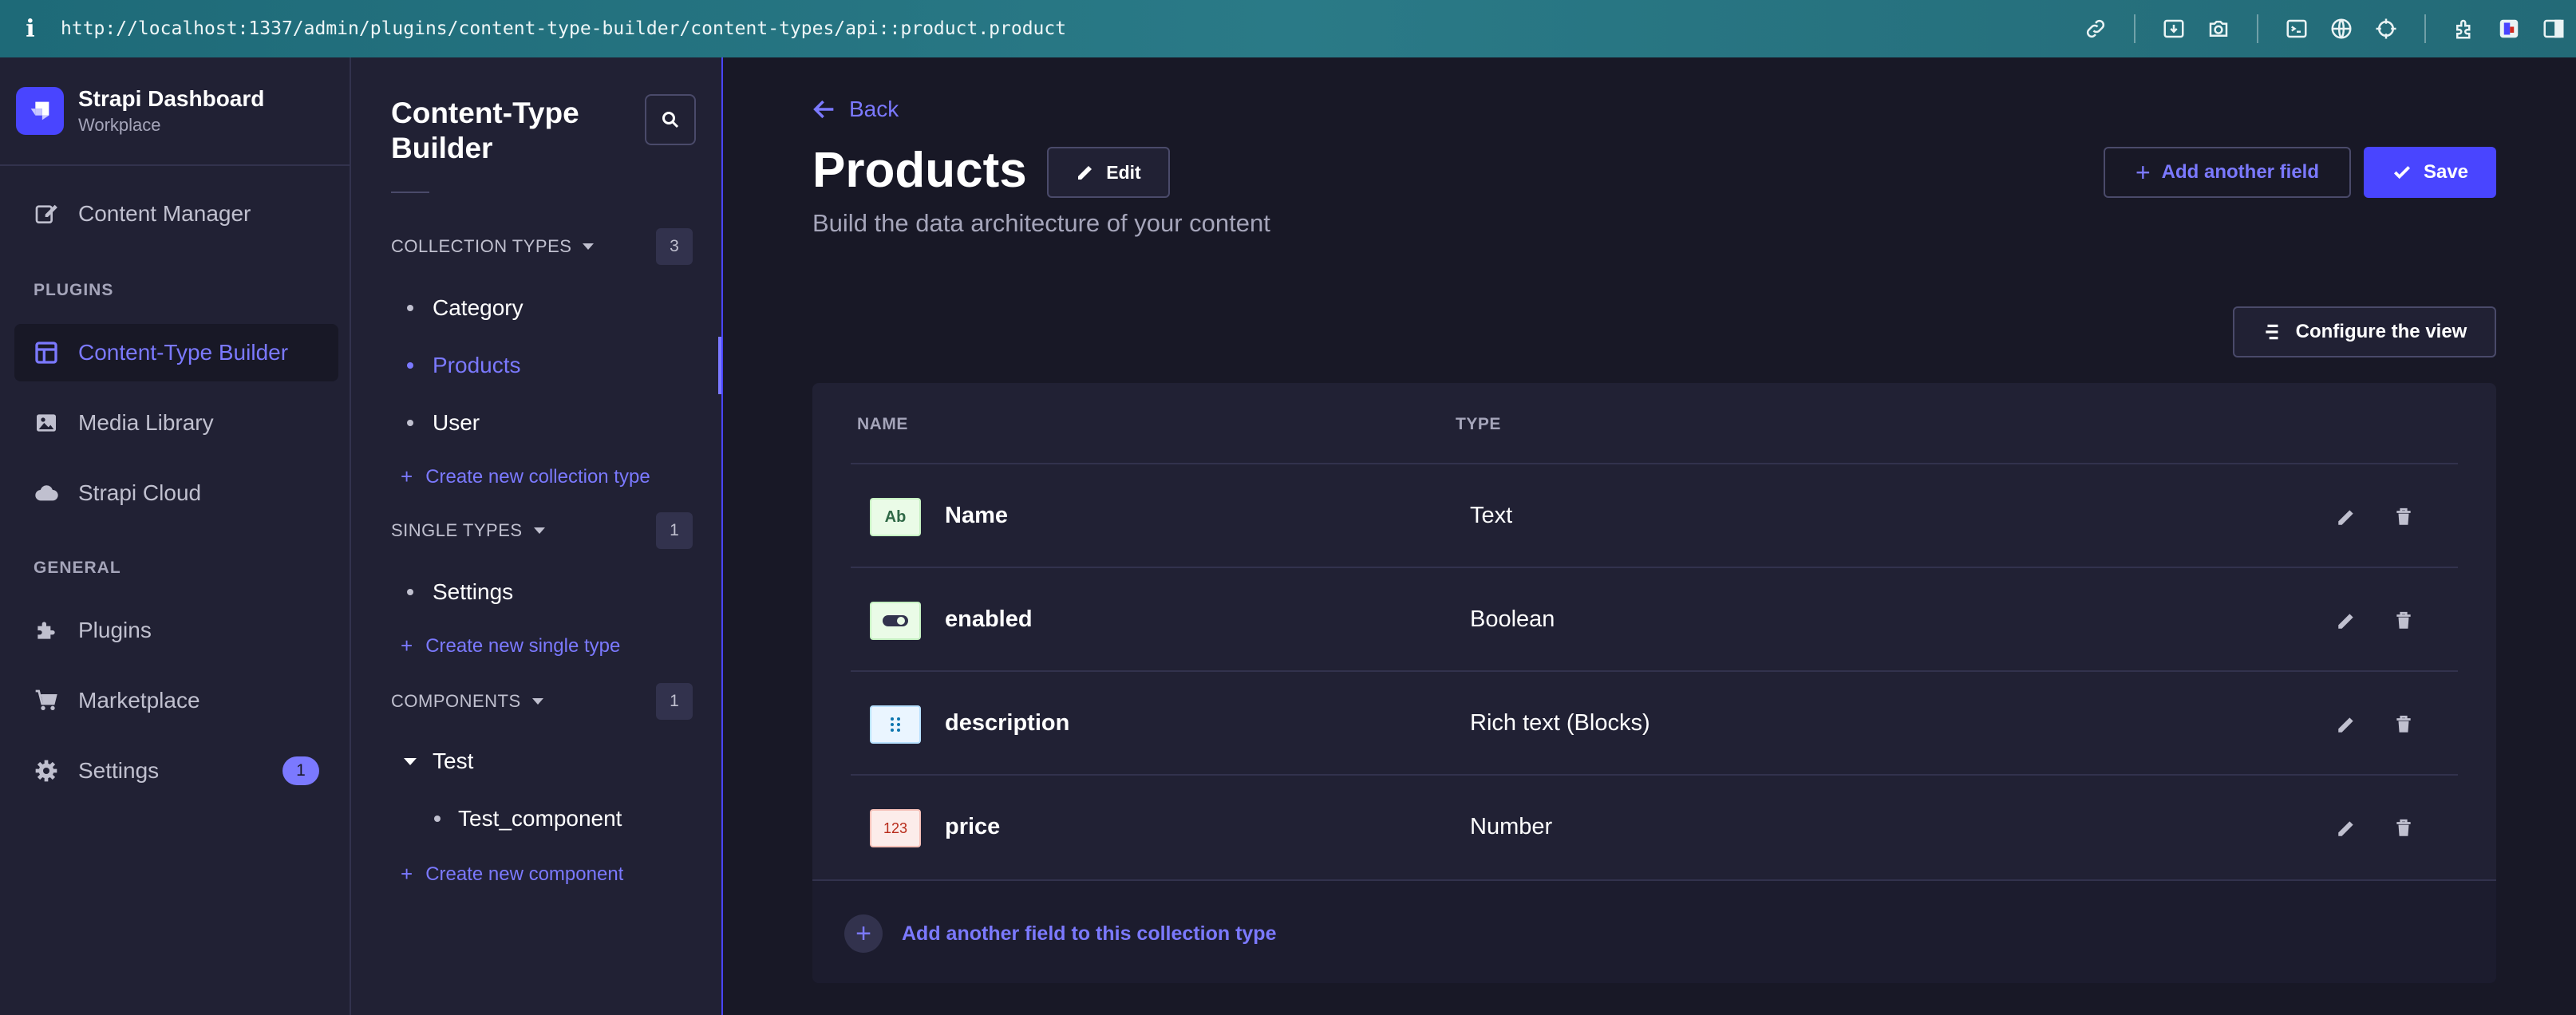  What do you see at coordinates (473, 591) in the screenshot?
I see `item-label: Settings` at bounding box center [473, 591].